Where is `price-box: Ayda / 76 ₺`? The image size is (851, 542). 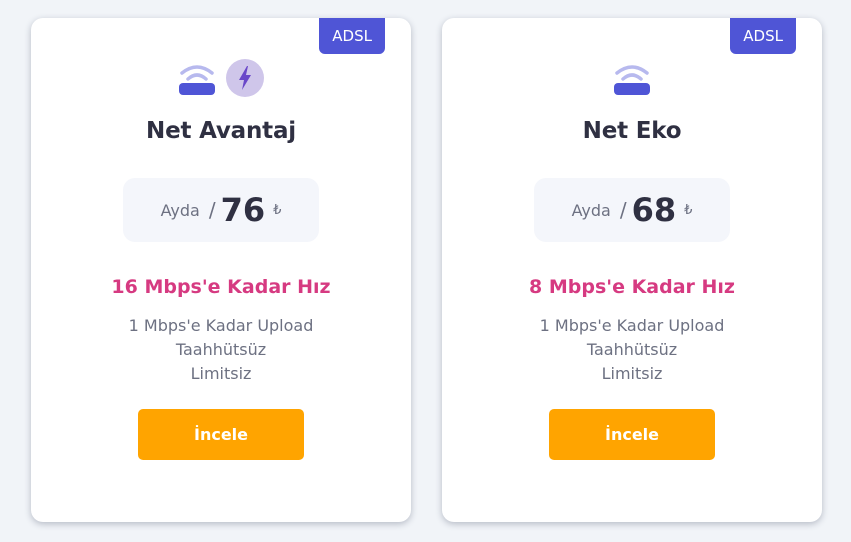
price-box: Ayda / 76 ₺ is located at coordinates (221, 210).